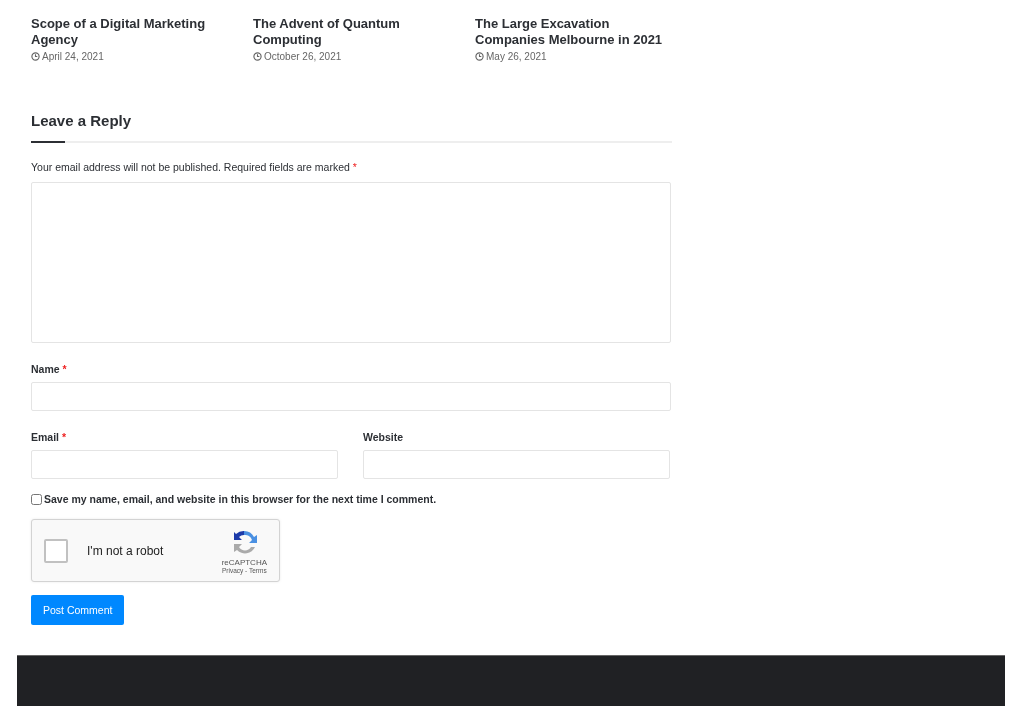  I want to click on section-heading: Leave a Reply, so click(82, 120).